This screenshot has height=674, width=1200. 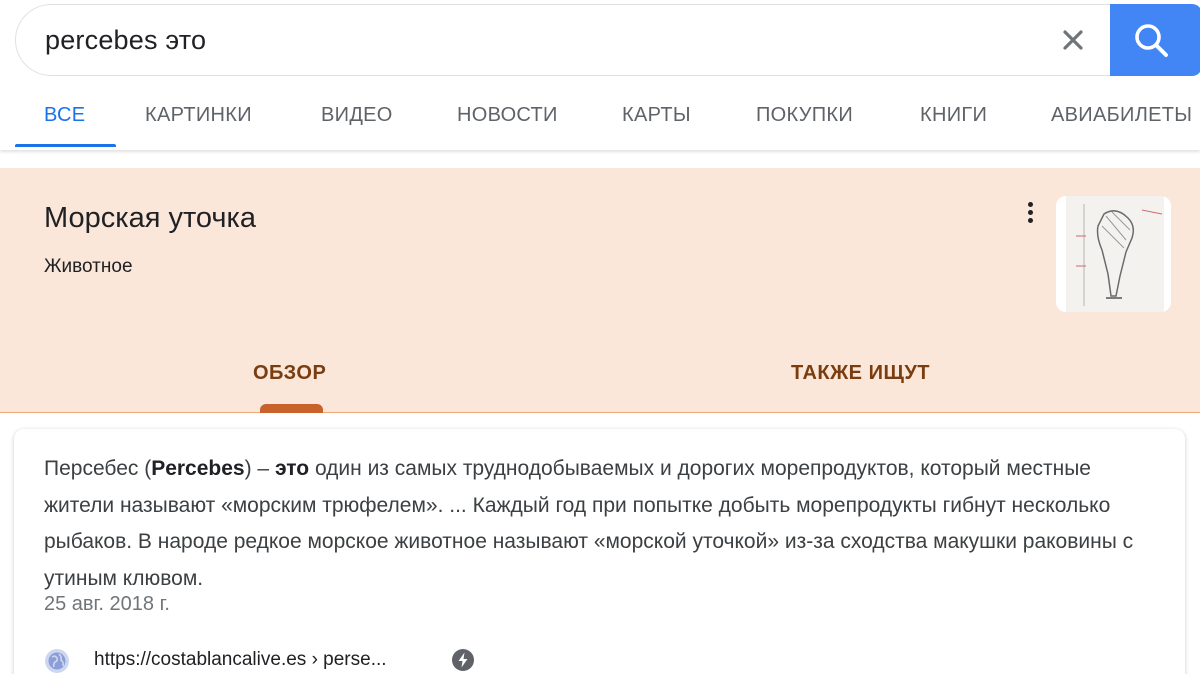 I want to click on panel-subtitle: Животное, so click(x=88, y=266).